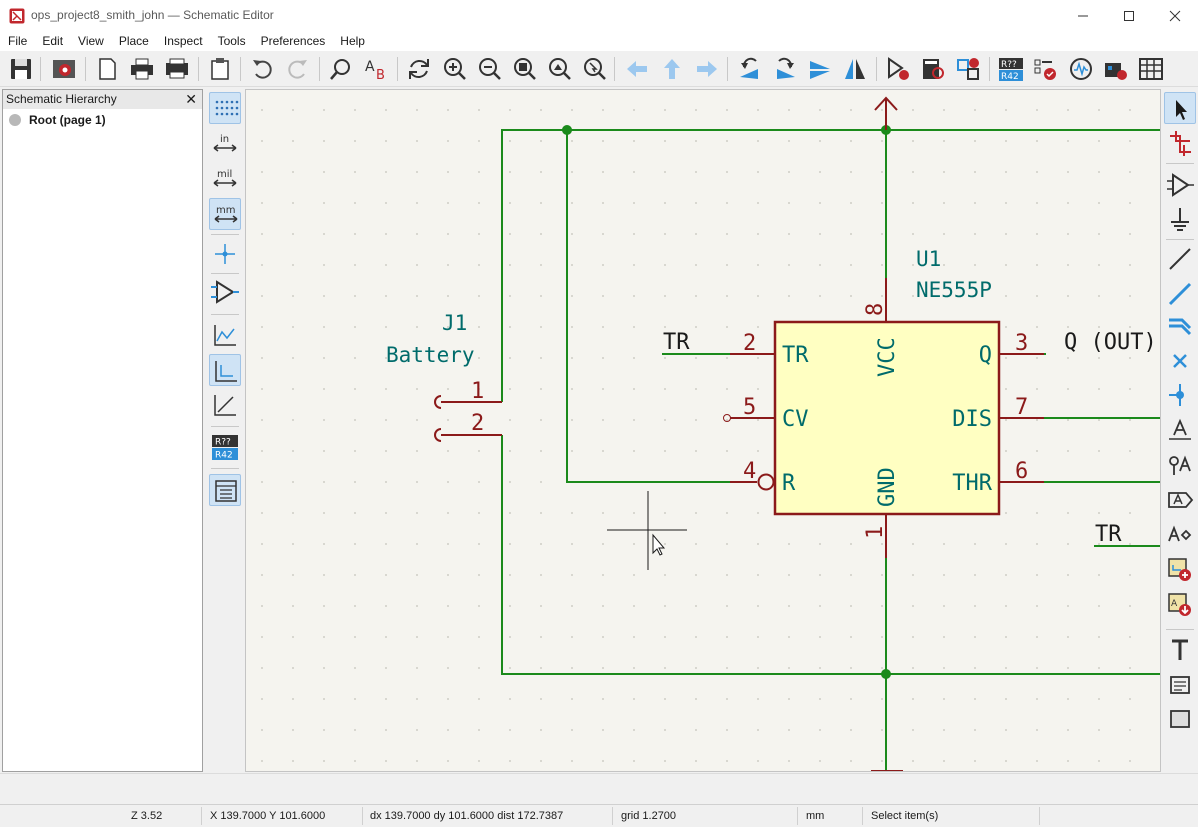  Describe the element at coordinates (454, 69) in the screenshot. I see `zoom-in-icon` at that location.